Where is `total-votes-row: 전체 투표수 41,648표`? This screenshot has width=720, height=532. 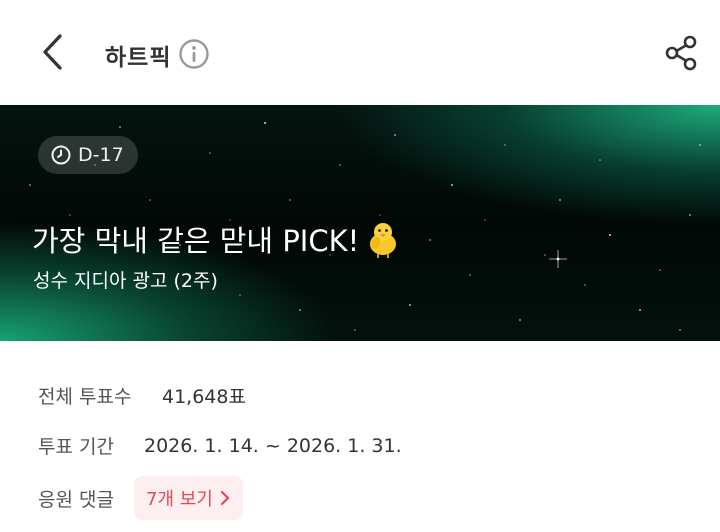
total-votes-row: 전체 투표수 41,648표 is located at coordinates (142, 395).